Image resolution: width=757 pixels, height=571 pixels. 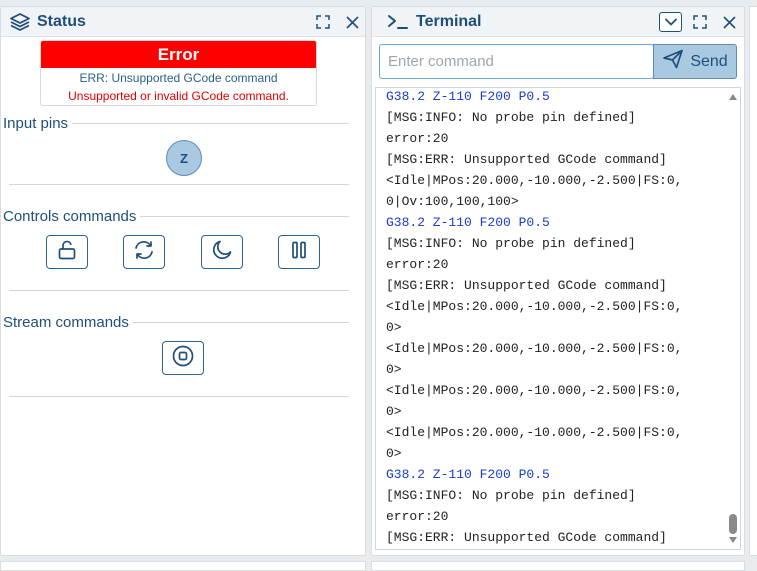 I want to click on input-pins-title: Input pins, so click(x=36, y=123).